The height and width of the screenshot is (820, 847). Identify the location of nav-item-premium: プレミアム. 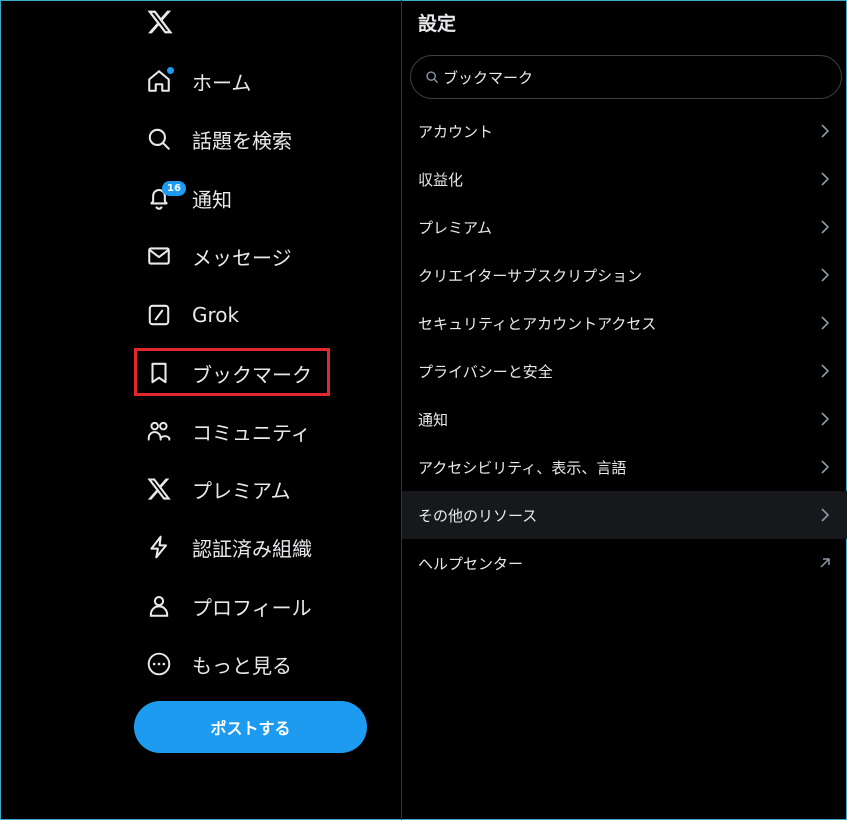
(212, 489).